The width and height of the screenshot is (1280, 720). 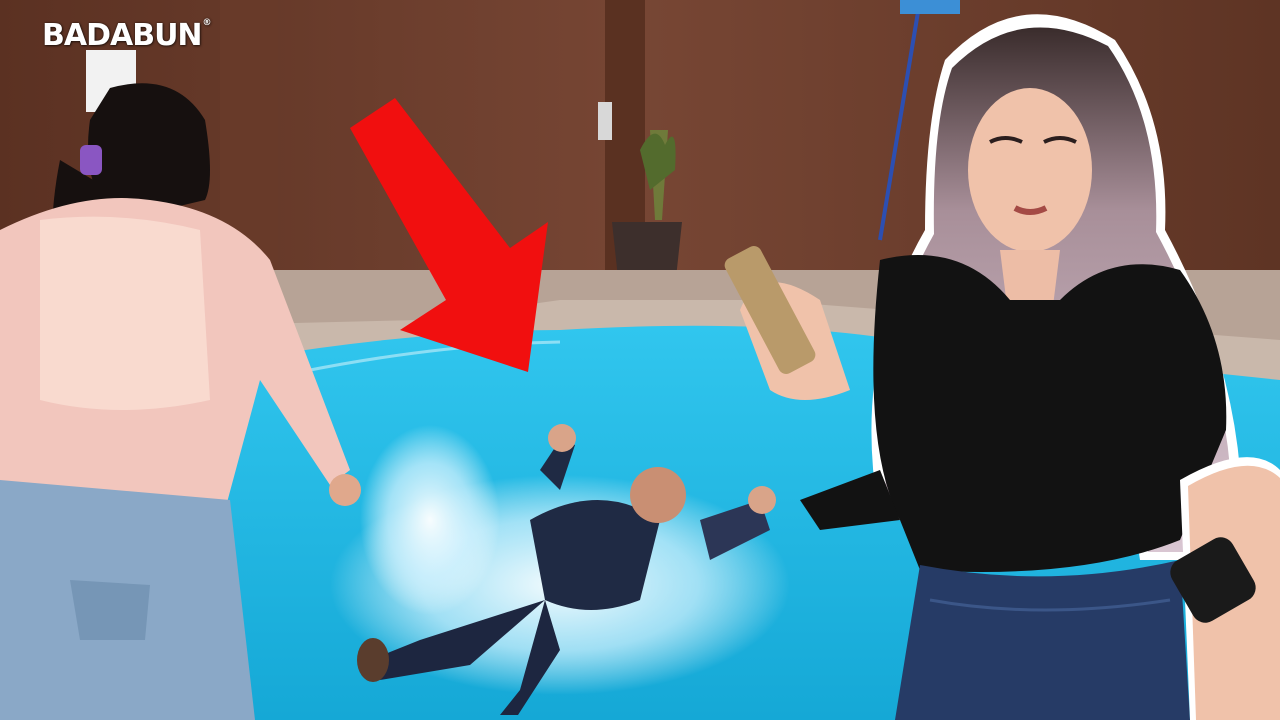 I want to click on logo-text: BADABUN, so click(x=122, y=35).